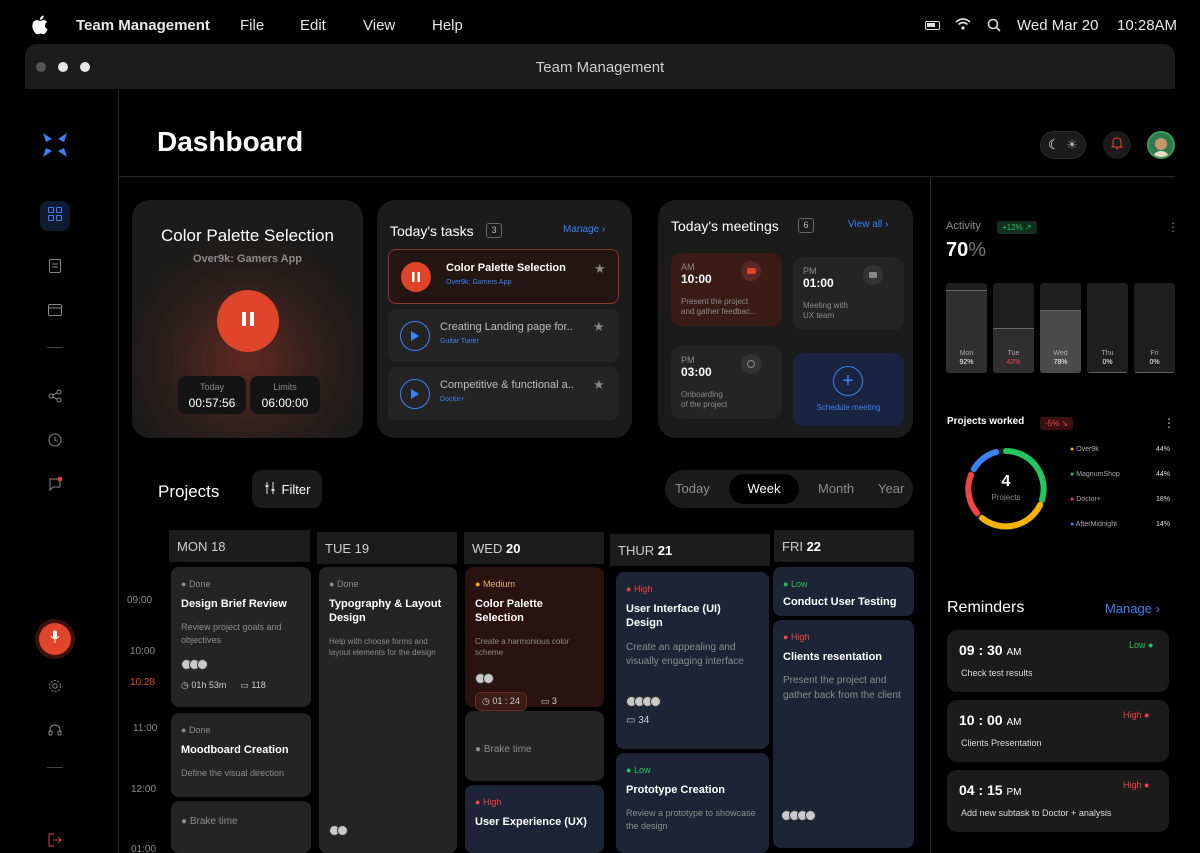 The height and width of the screenshot is (853, 1200). What do you see at coordinates (416, 277) in the screenshot?
I see `pause-icon` at bounding box center [416, 277].